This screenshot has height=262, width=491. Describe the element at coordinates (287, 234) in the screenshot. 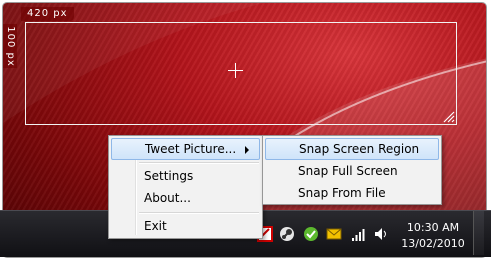

I see `steam-icon` at that location.